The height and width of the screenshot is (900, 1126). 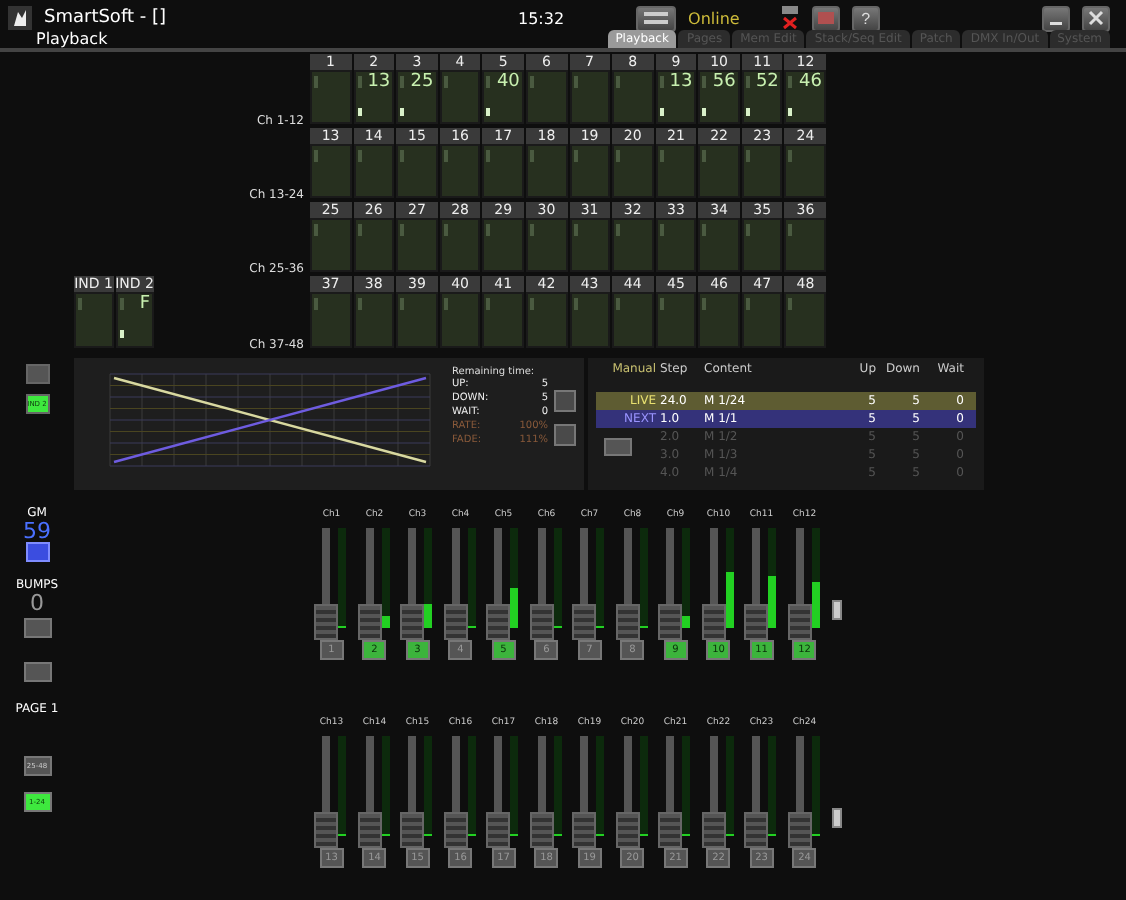 I want to click on indicator-cell, so click(x=93, y=320).